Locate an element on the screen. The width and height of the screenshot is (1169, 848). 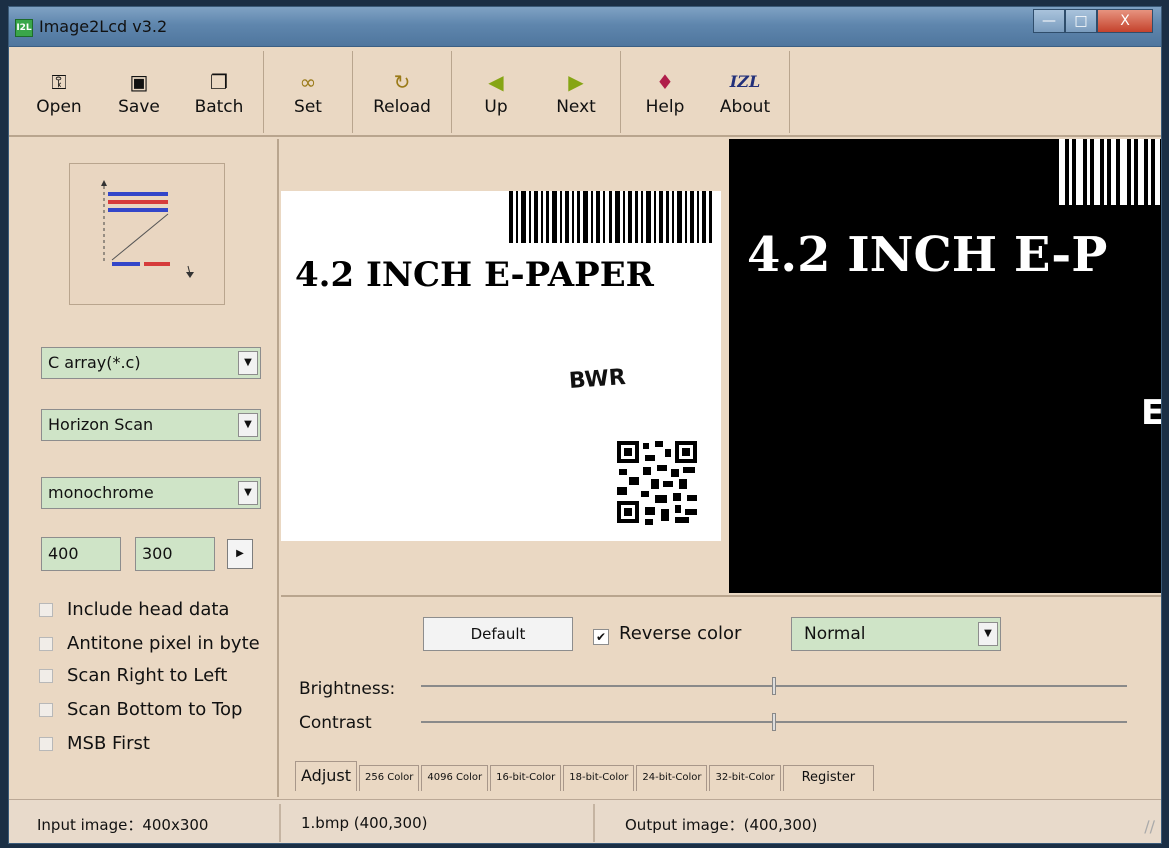
batch-button: ❐ Batch is located at coordinates (219, 92).